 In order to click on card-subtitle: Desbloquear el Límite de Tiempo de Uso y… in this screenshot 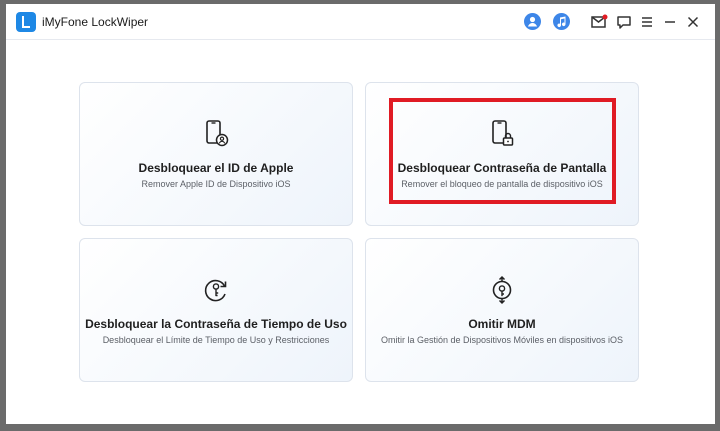, I will do `click(216, 340)`.